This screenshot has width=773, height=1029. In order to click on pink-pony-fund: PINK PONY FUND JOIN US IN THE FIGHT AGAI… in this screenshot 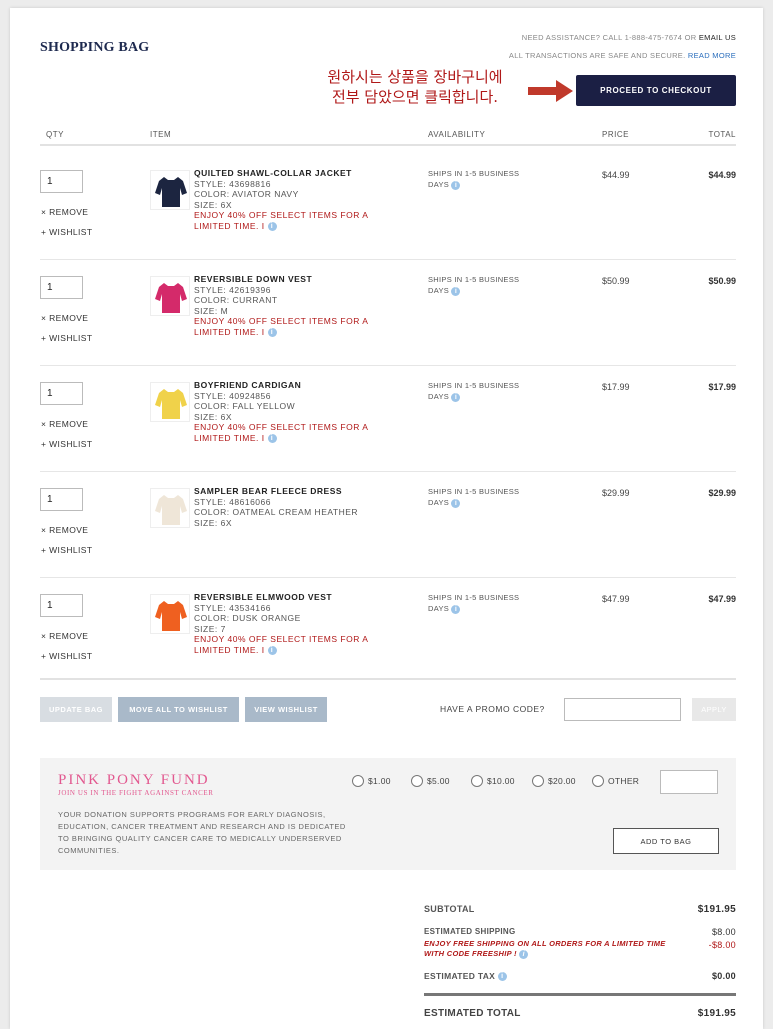, I will do `click(388, 814)`.